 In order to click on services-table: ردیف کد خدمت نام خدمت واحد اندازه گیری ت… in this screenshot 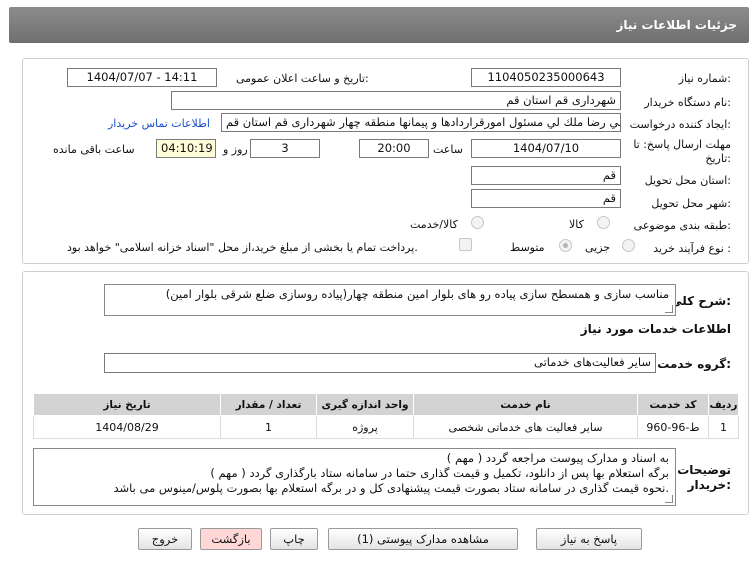, I will do `click(386, 416)`.